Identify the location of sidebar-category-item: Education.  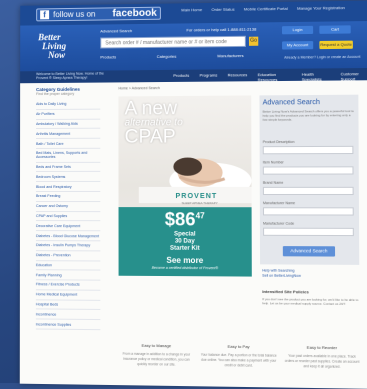
(68, 265).